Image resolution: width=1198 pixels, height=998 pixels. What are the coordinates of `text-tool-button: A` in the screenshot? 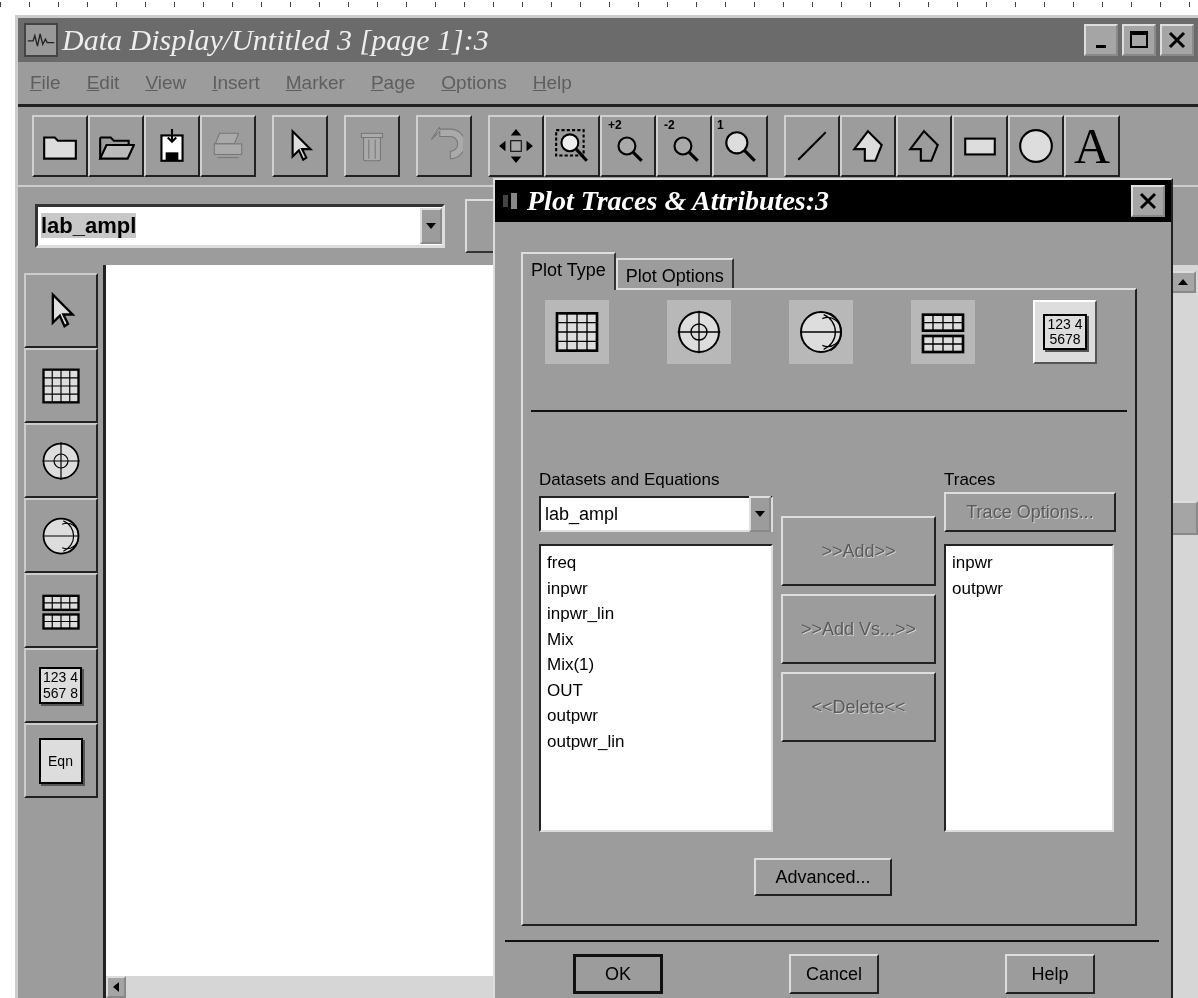 It's located at (1092, 146).